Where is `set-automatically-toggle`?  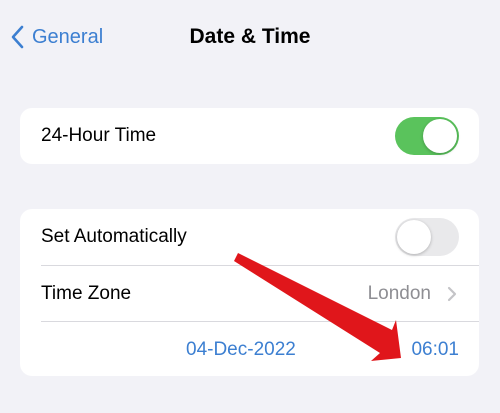 set-automatically-toggle is located at coordinates (427, 237).